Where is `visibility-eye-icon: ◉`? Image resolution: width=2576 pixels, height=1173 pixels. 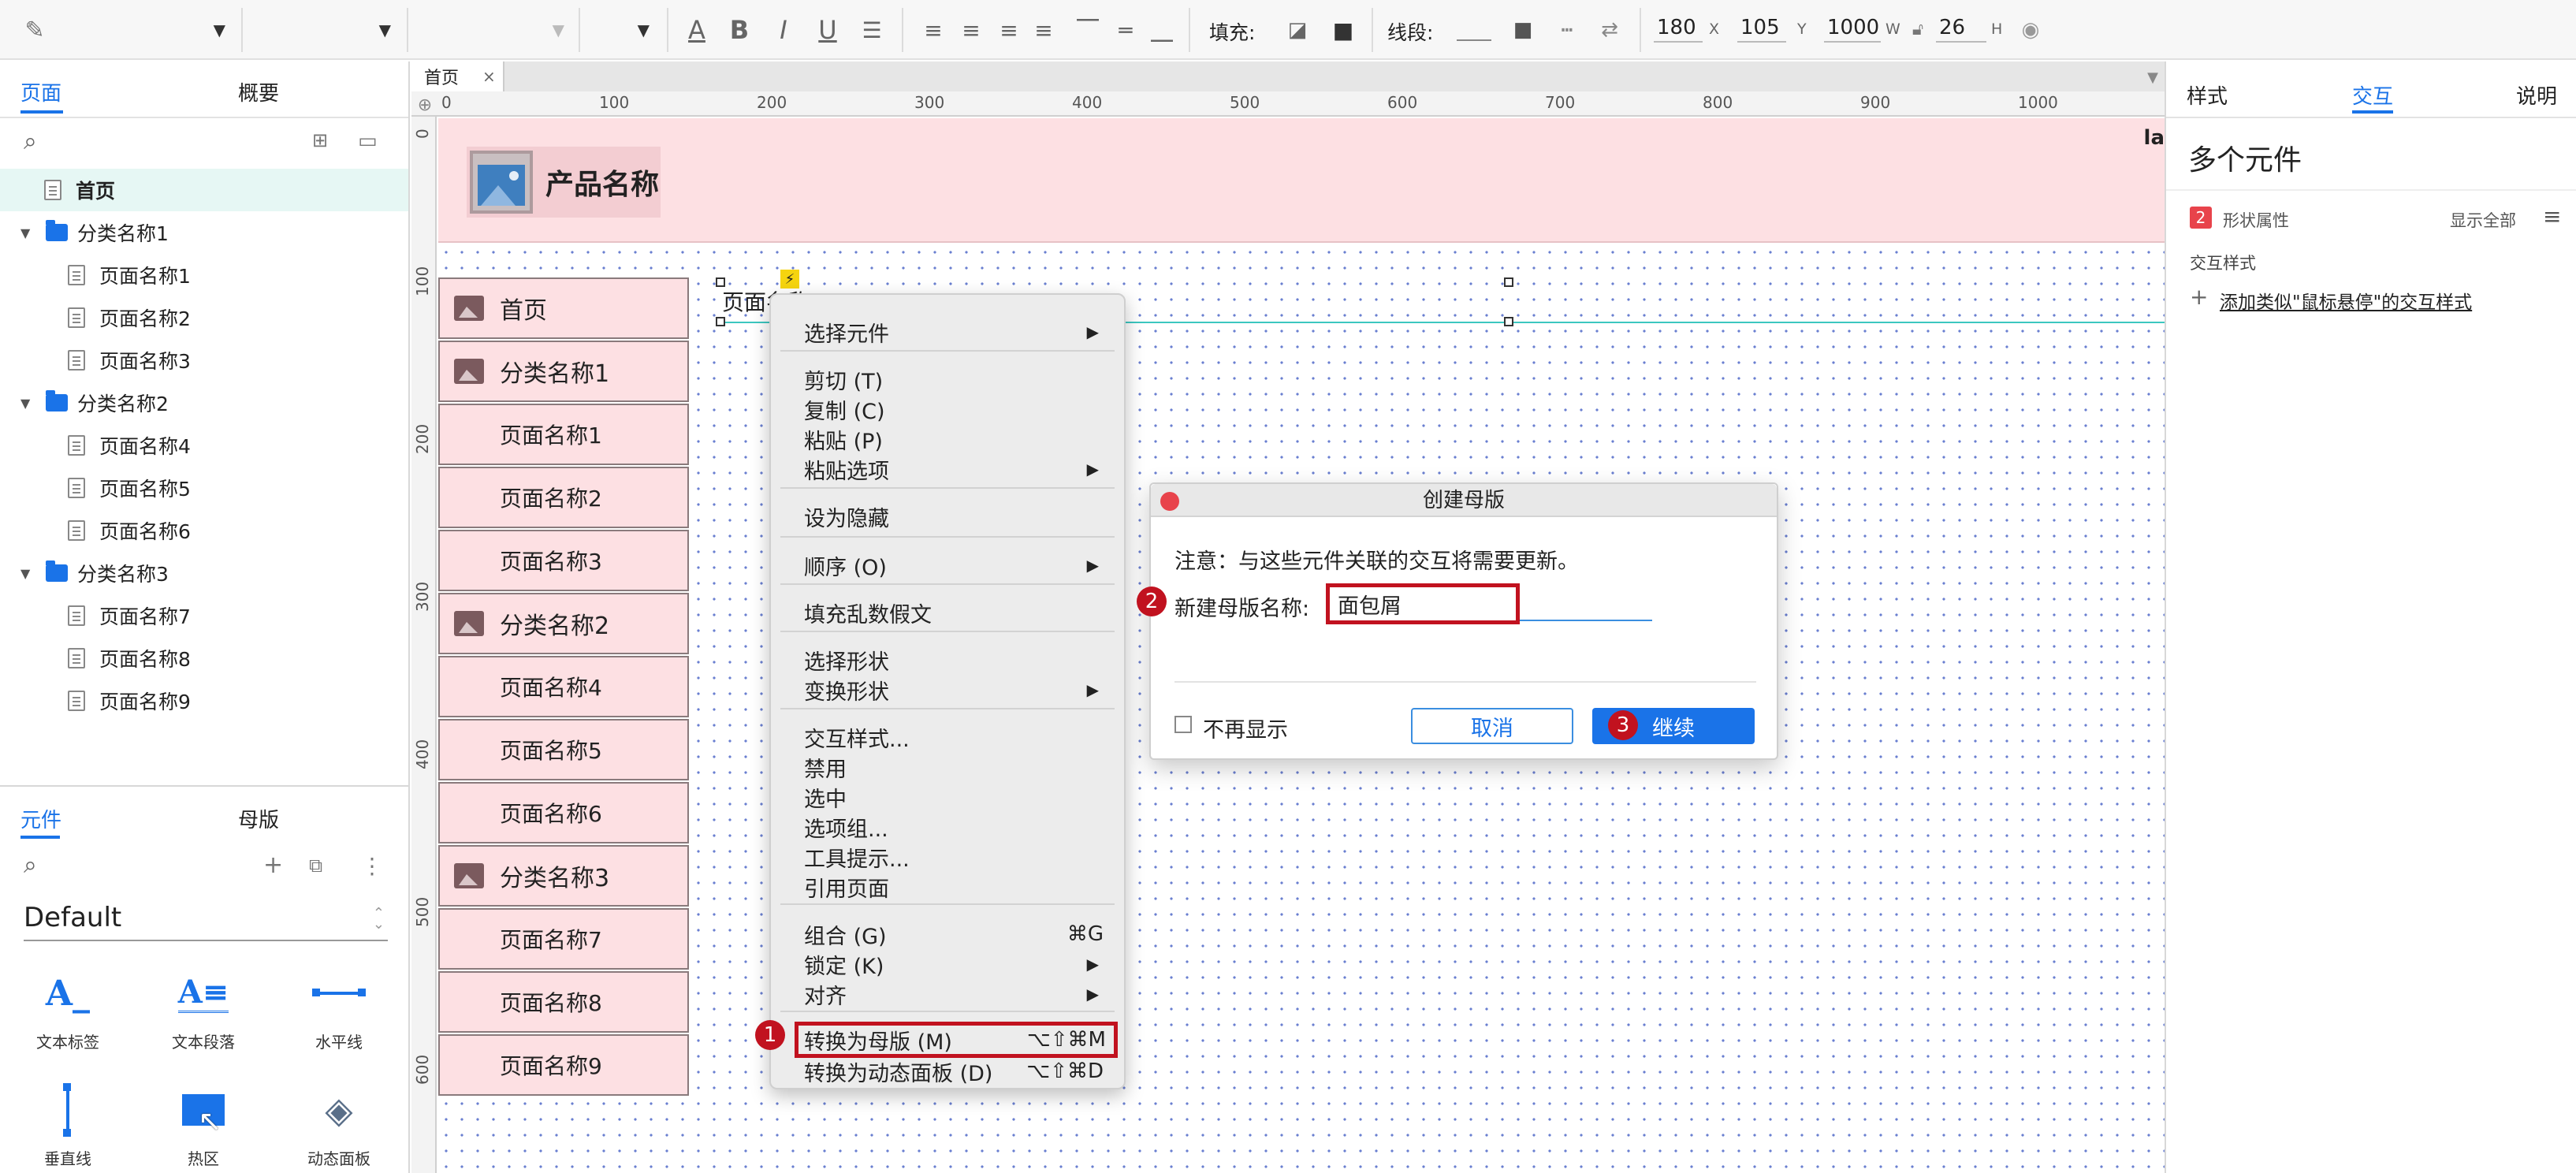
visibility-eye-icon: ◉ is located at coordinates (2030, 30).